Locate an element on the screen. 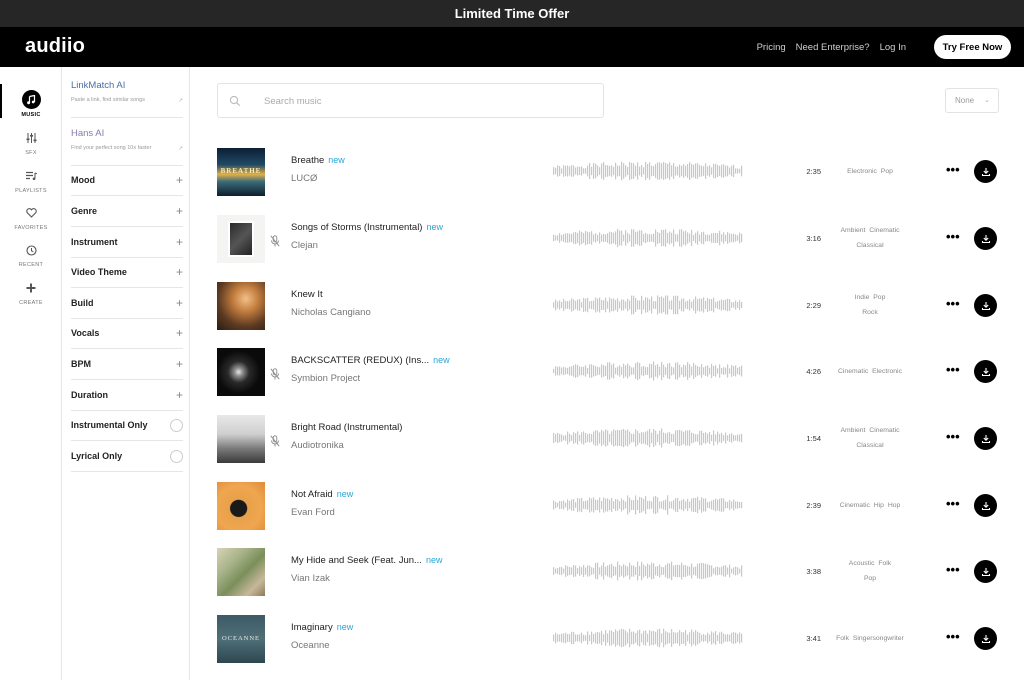  filter-build: Build + is located at coordinates (127, 303).